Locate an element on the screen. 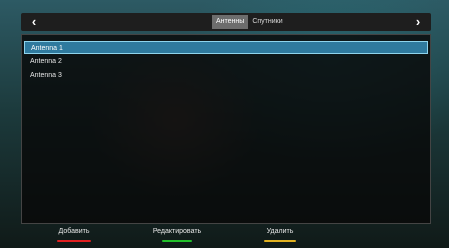  top-bar: ‹ Антенны Спутники › is located at coordinates (226, 22).